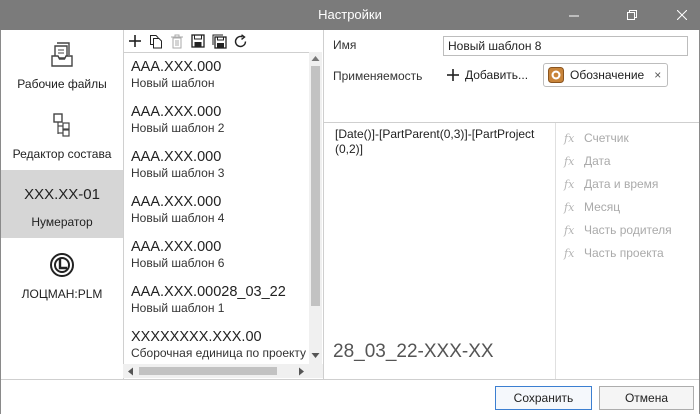  I want to click on function-item: fx Счетчик, so click(596, 138).